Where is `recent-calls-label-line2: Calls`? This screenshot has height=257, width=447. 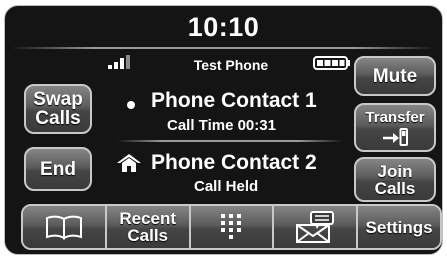
recent-calls-label-line2: Calls is located at coordinates (148, 235).